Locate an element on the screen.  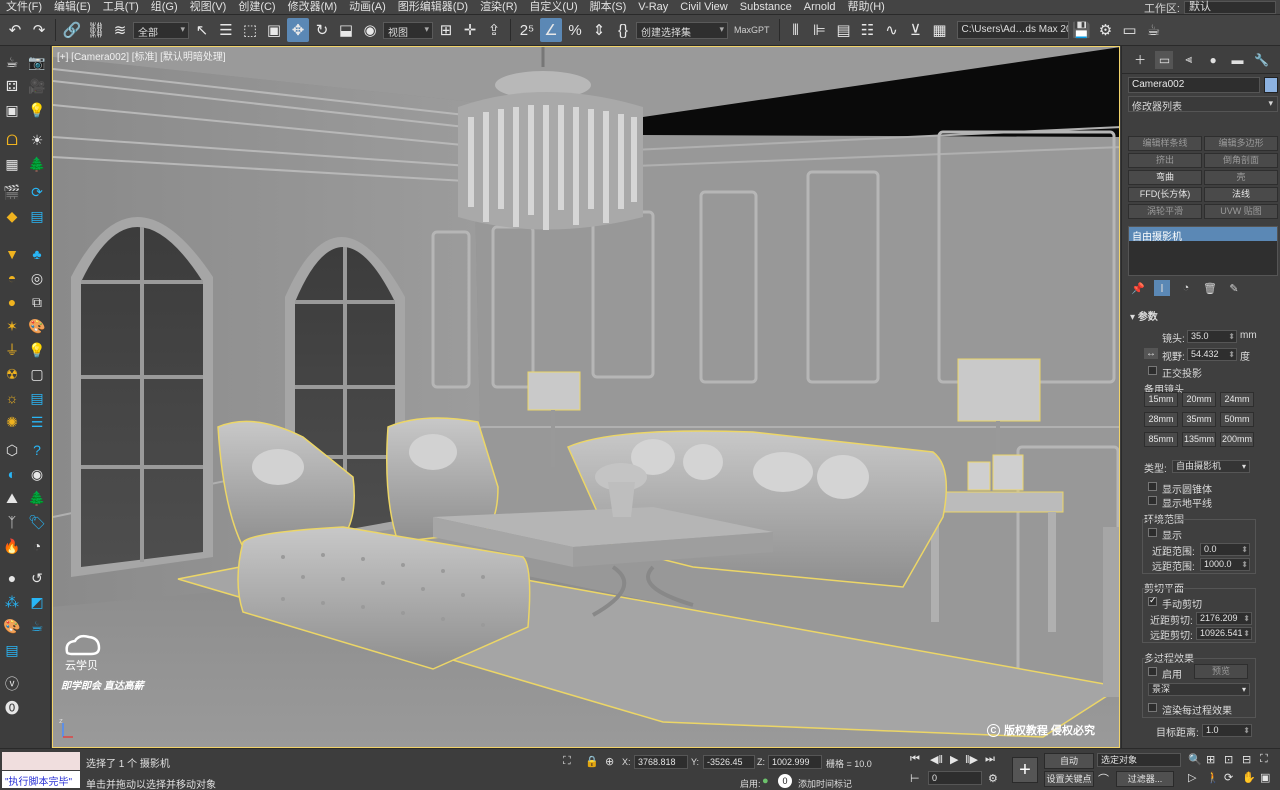
key-mode-icon: ⊢ is located at coordinates (915, 778).